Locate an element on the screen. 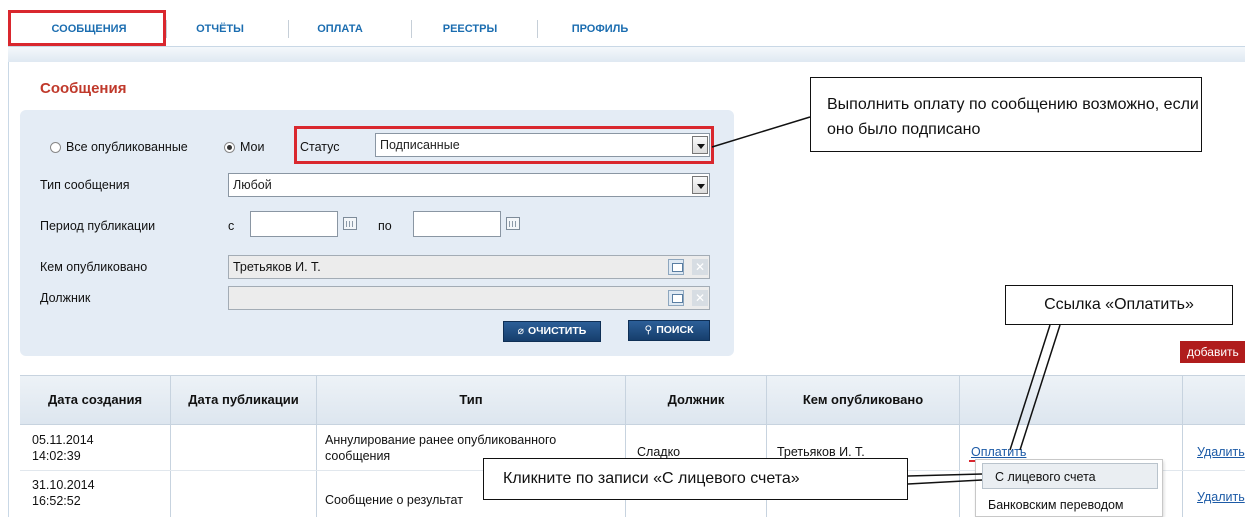 The width and height of the screenshot is (1245, 517). add-button: добавить is located at coordinates (1212, 352).